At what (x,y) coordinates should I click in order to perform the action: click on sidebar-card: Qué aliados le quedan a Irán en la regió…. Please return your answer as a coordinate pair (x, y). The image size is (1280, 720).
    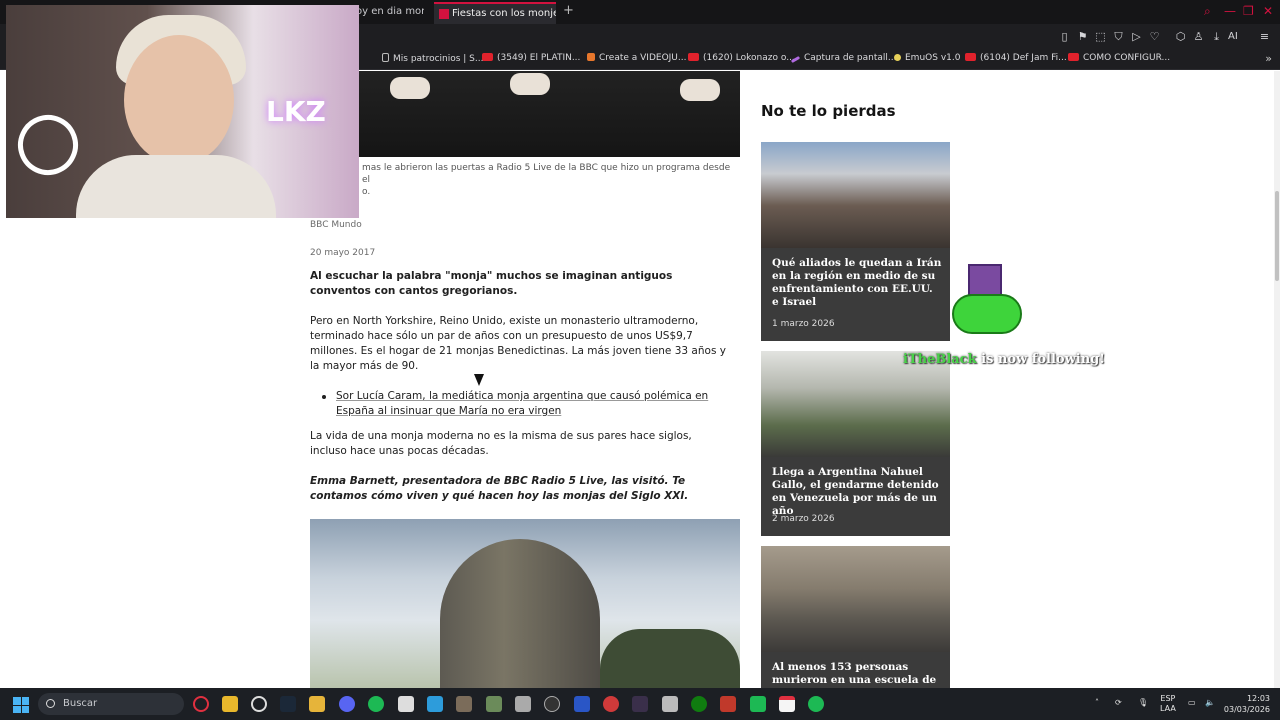
    Looking at the image, I should click on (855, 241).